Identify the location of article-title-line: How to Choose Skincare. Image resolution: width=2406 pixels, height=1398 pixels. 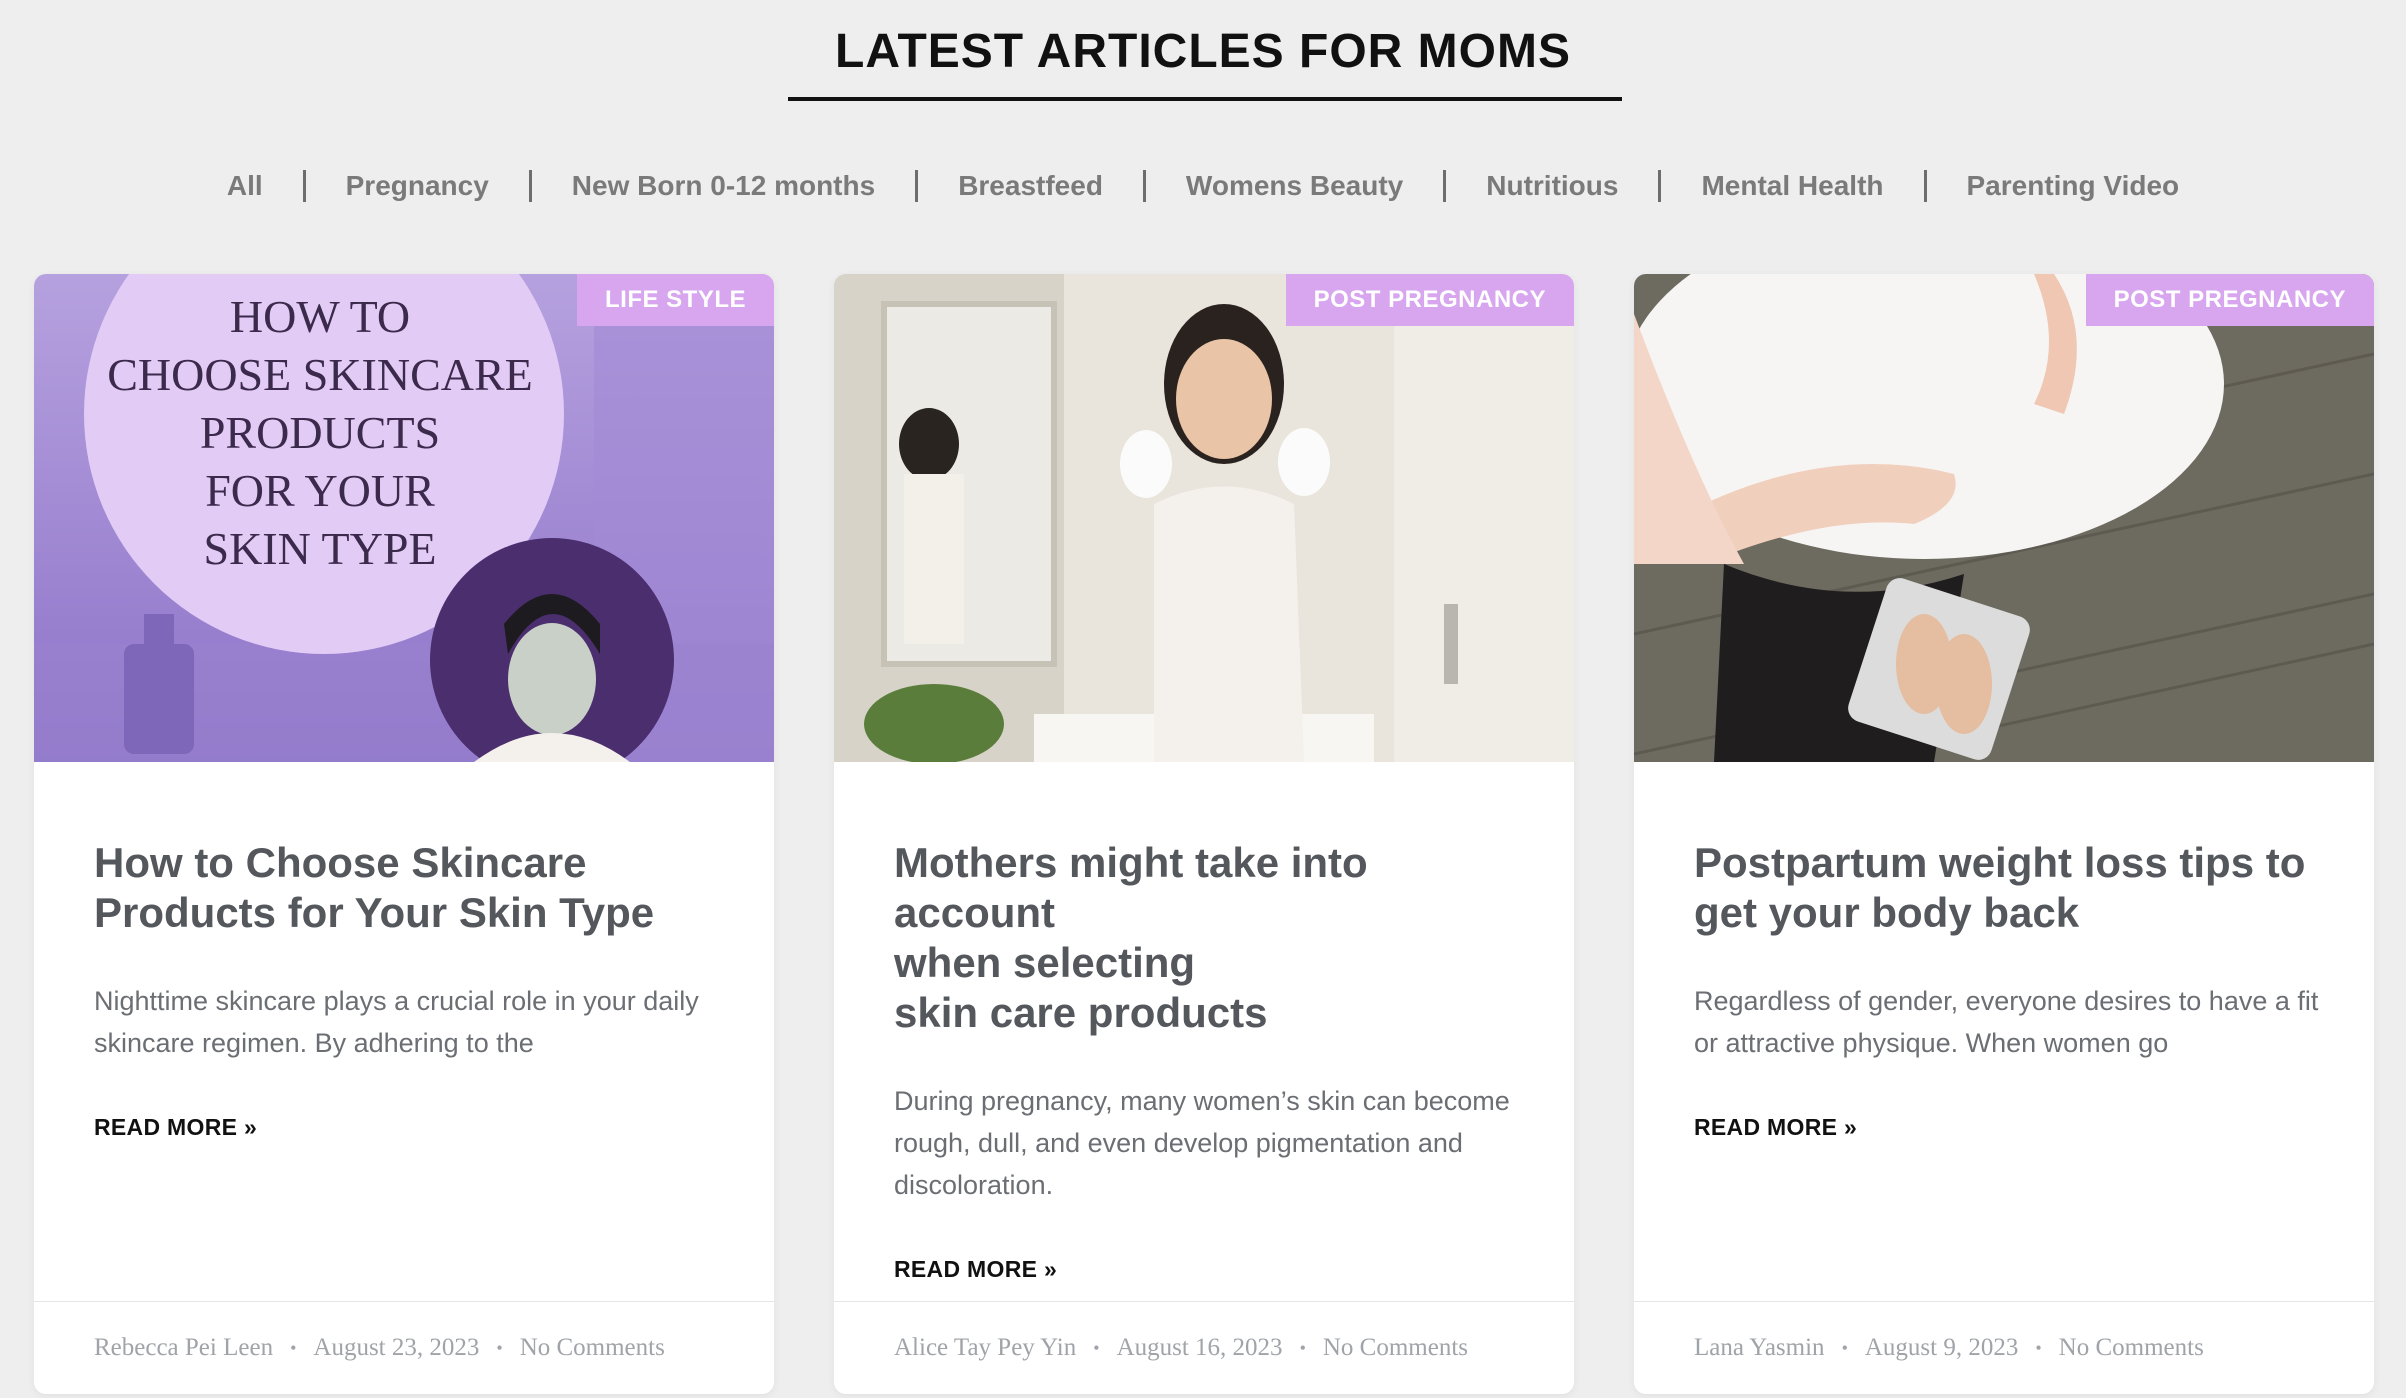
(340, 862).